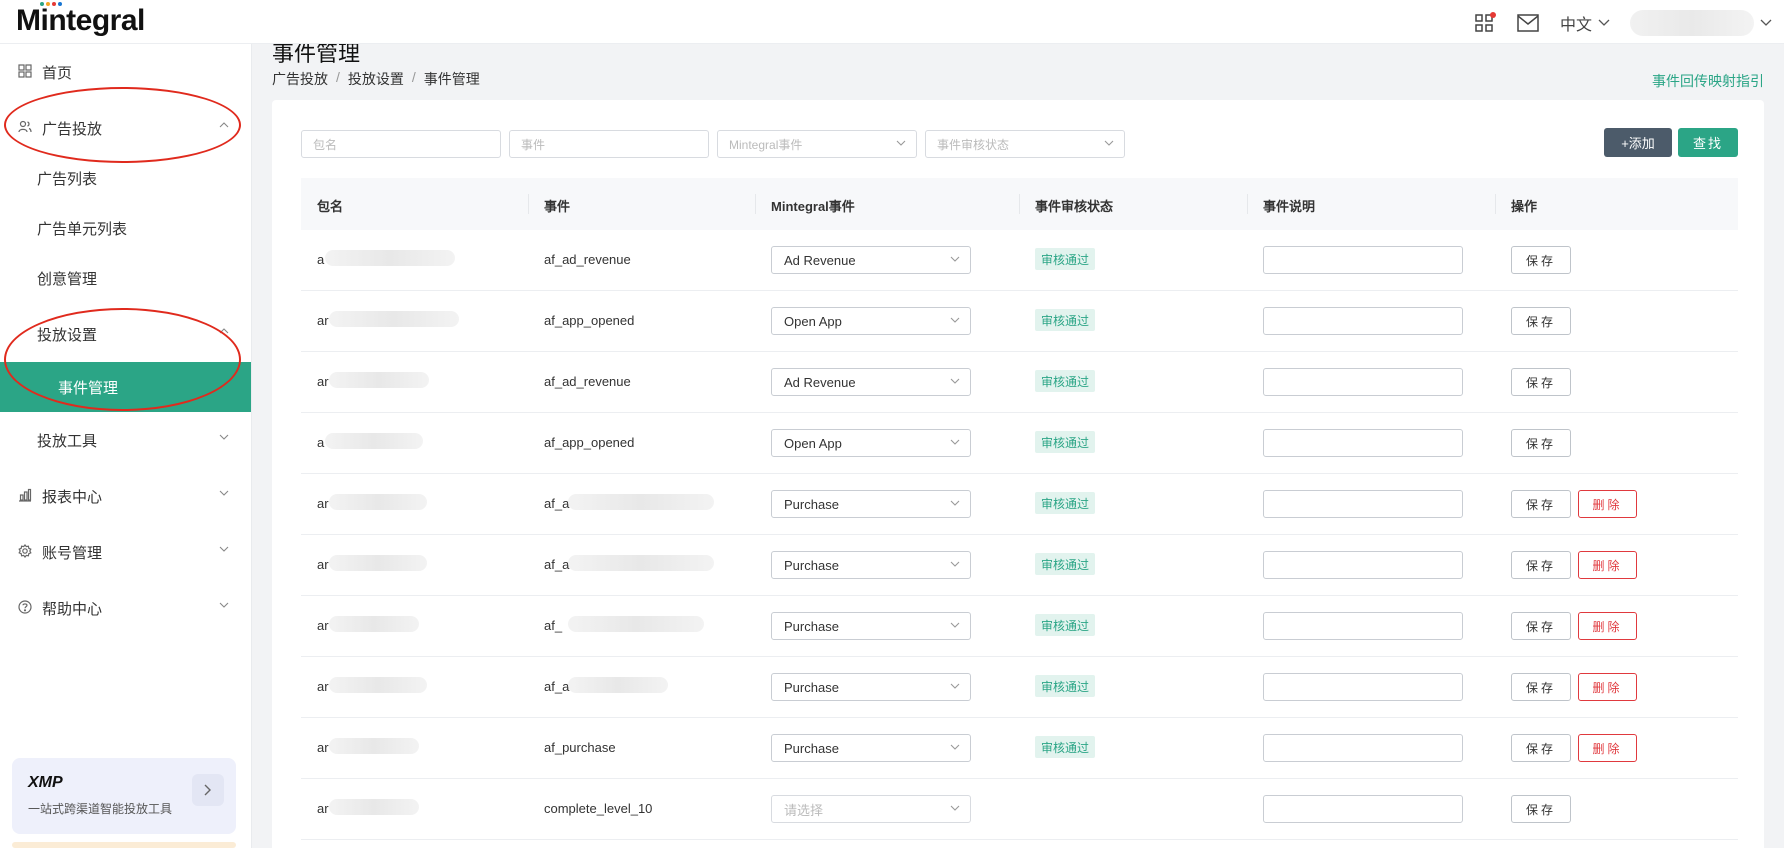 This screenshot has width=1784, height=848. Describe the element at coordinates (125, 72) in the screenshot. I see `sidebar-item-home: 首页` at that location.